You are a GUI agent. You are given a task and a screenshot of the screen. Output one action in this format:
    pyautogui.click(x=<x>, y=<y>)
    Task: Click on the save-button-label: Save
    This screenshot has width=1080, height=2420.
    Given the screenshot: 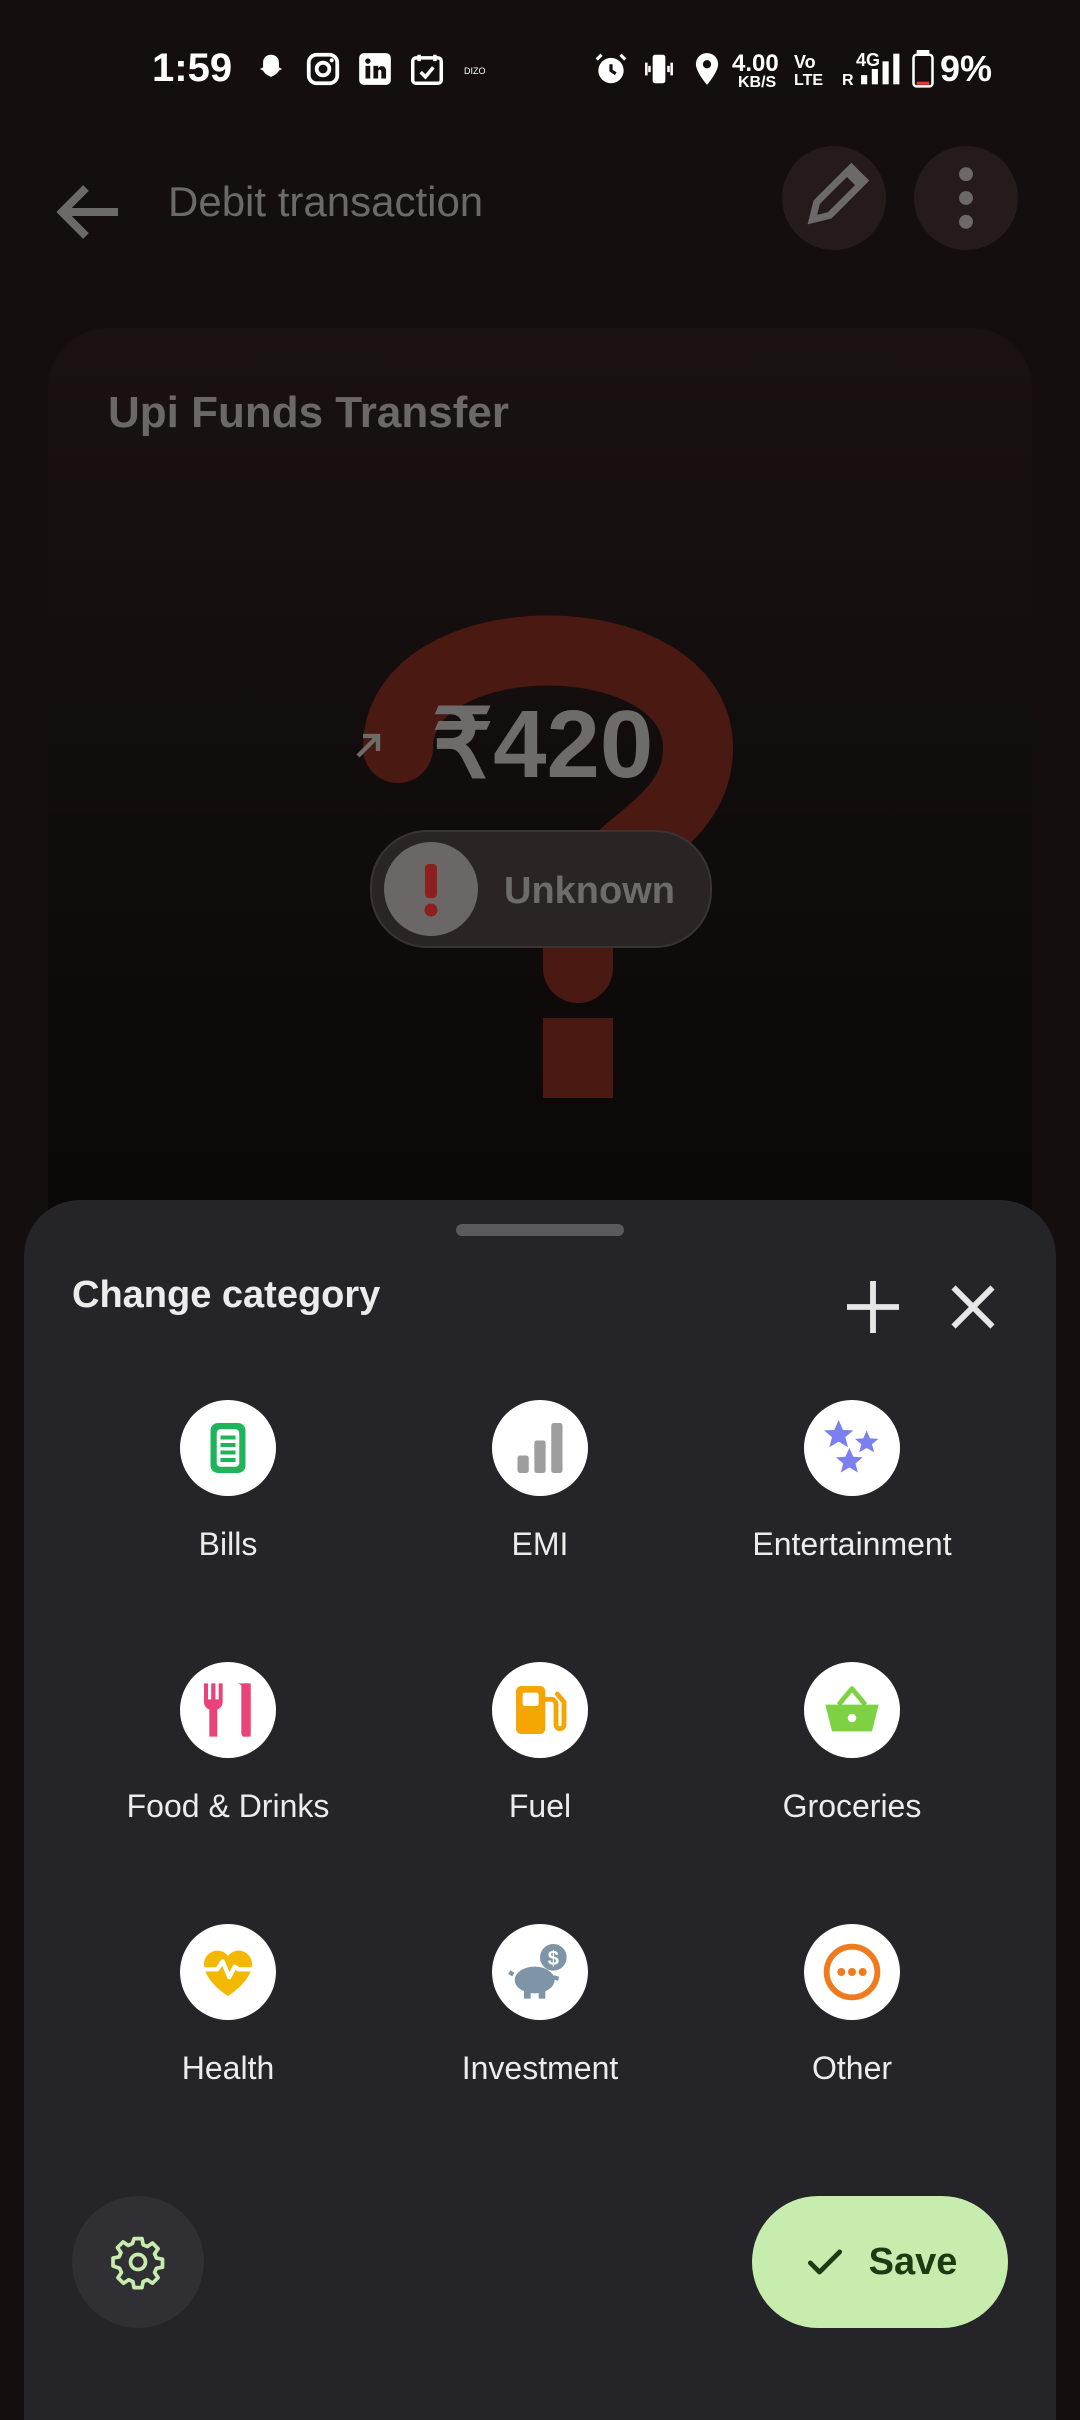 What is the action you would take?
    pyautogui.click(x=913, y=2261)
    